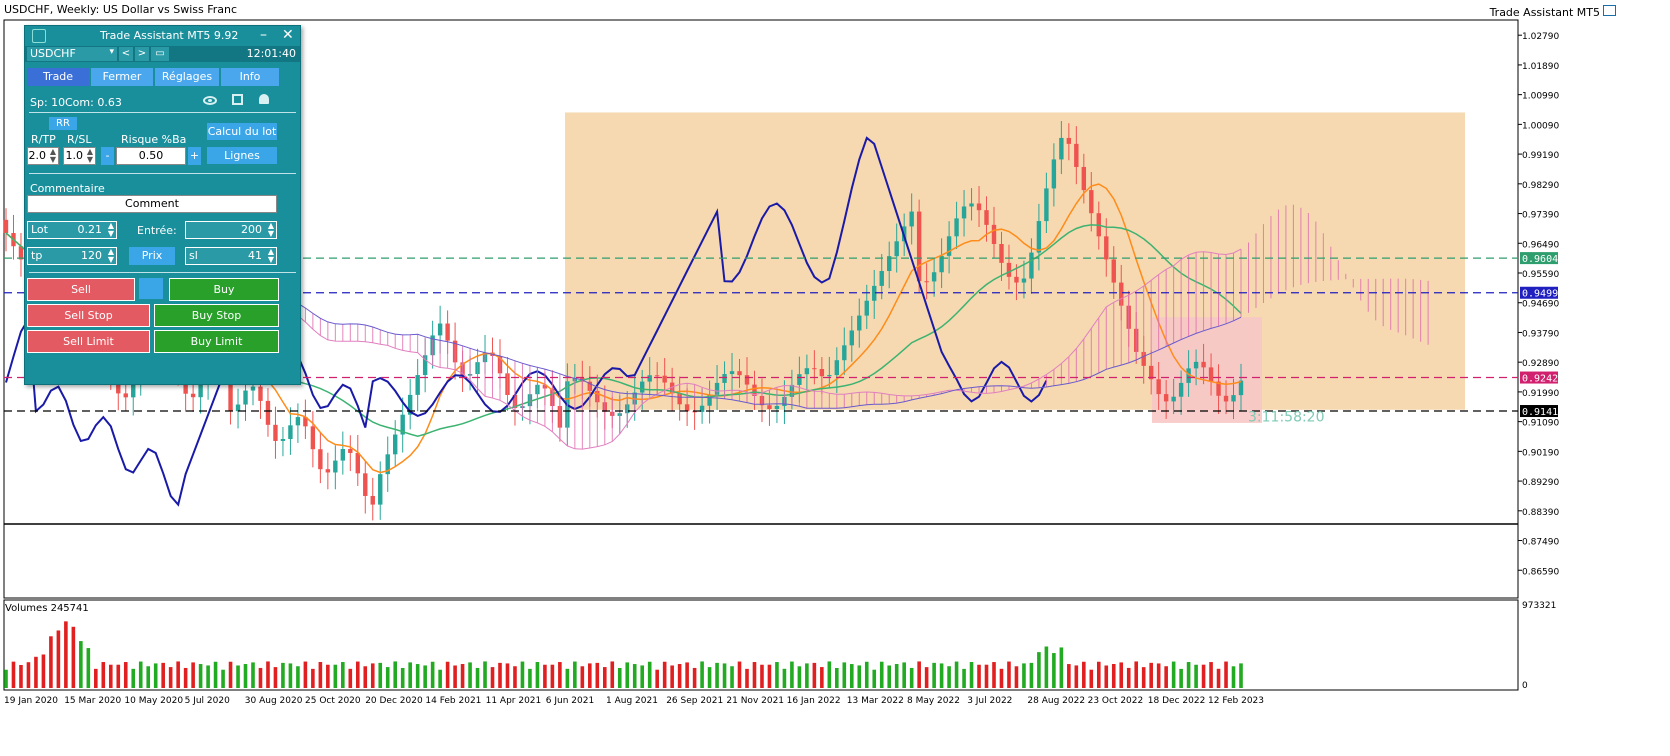 The width and height of the screenshot is (1670, 756). Describe the element at coordinates (231, 230) in the screenshot. I see `entry-field: 200 ▲ ▼` at that location.